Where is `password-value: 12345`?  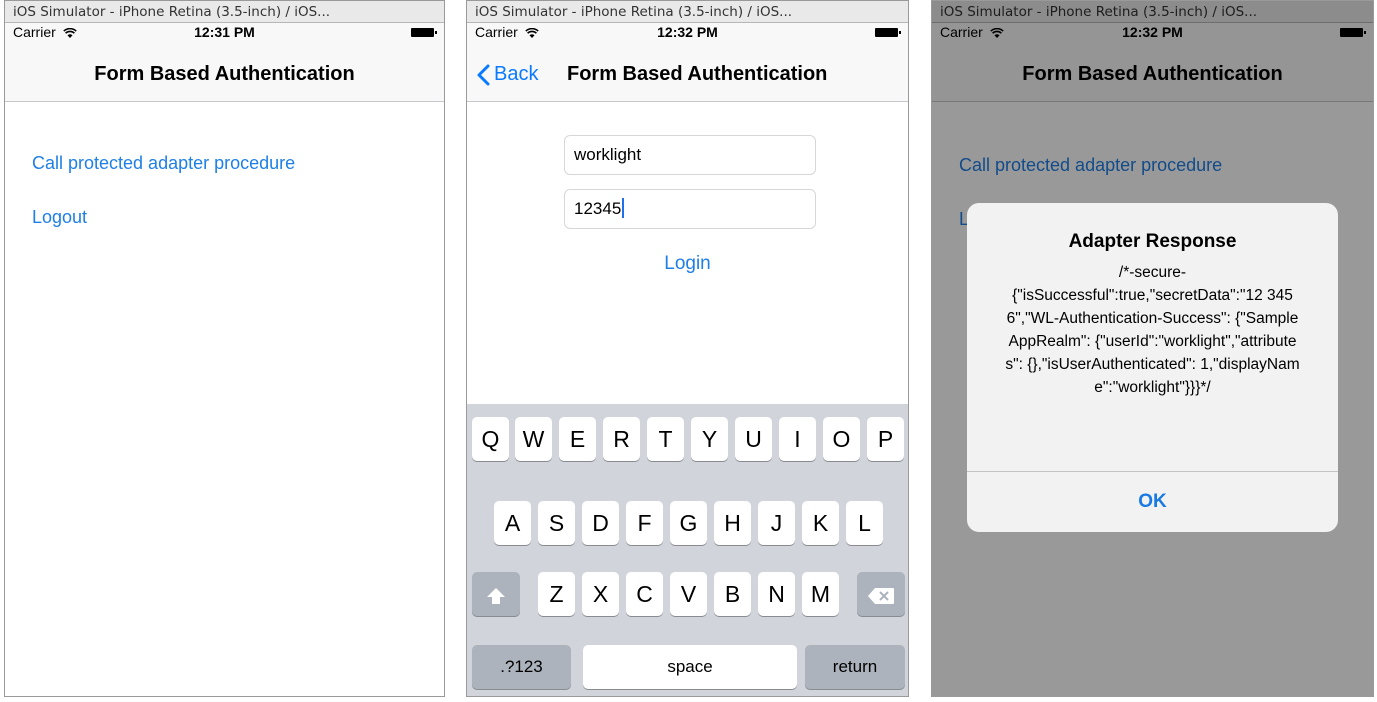
password-value: 12345 is located at coordinates (598, 208).